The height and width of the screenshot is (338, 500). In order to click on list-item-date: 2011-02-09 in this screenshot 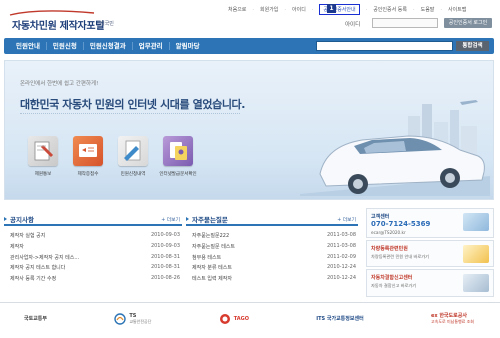, I will do `click(341, 256)`.